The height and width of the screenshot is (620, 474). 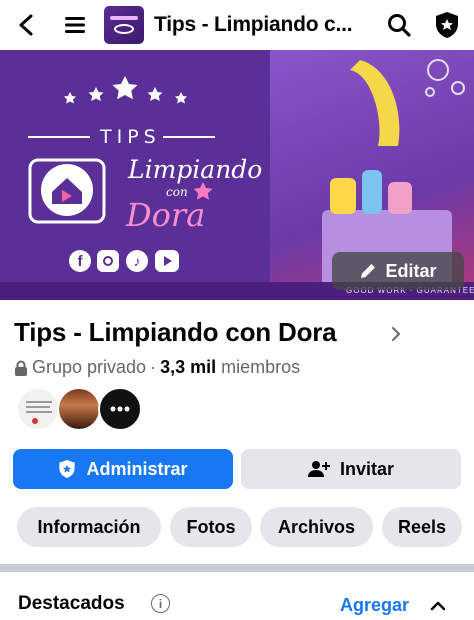 I want to click on tab-reels: Reels, so click(x=422, y=527).